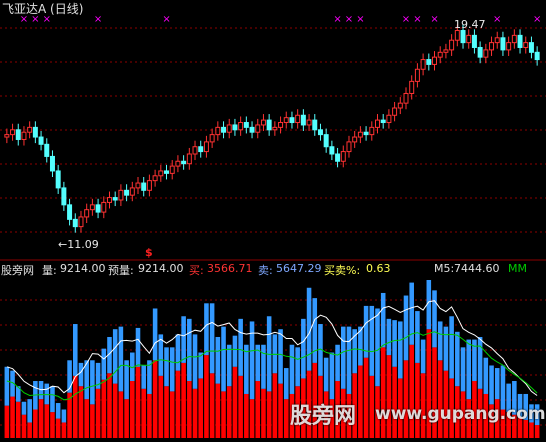 This screenshot has width=546, height=442. What do you see at coordinates (196, 270) in the screenshot?
I see `buy-label: 买:` at bounding box center [196, 270].